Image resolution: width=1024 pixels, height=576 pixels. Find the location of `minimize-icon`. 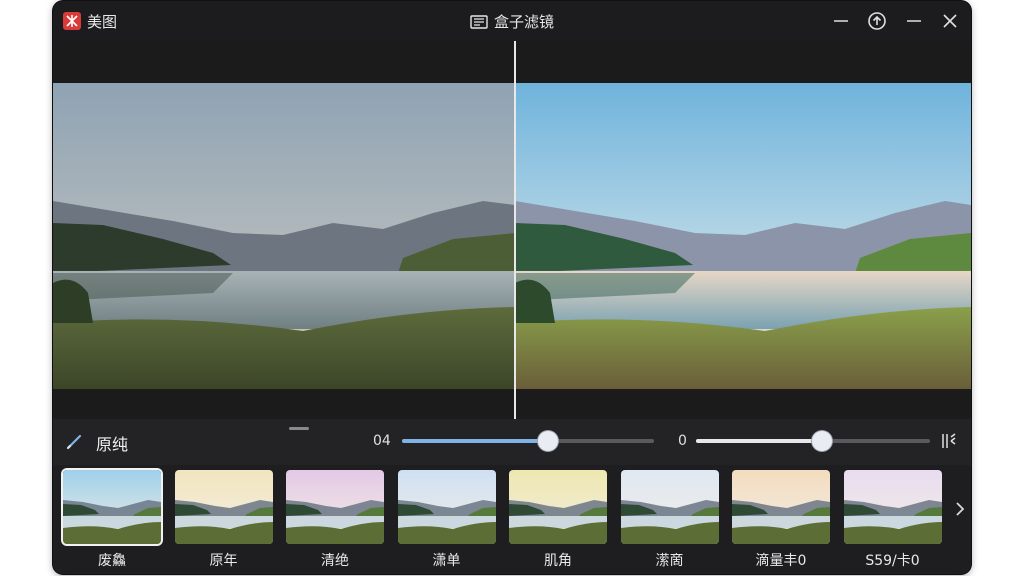

minimize-icon is located at coordinates (841, 21).